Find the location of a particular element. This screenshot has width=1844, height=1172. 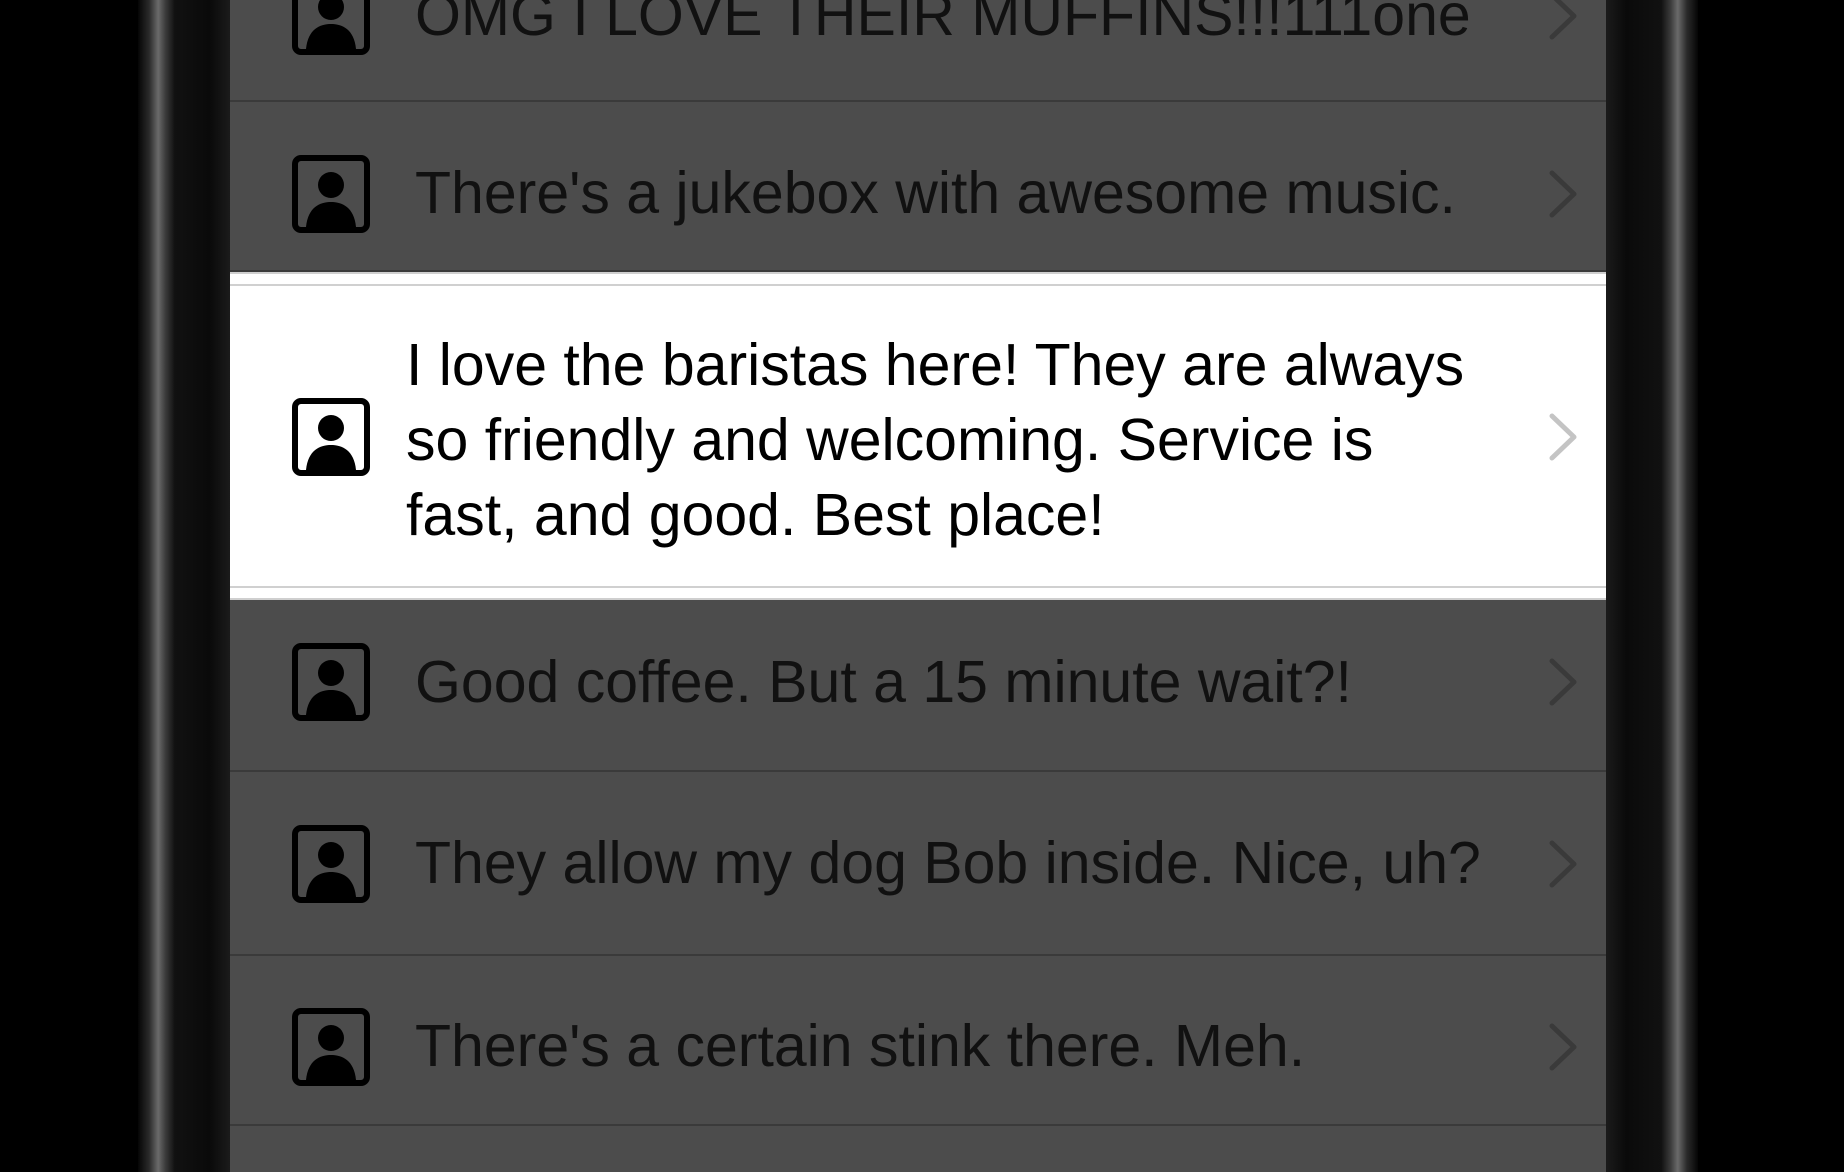

review-row: Good coffee. But a 15 minute wait?! is located at coordinates (918, 686).